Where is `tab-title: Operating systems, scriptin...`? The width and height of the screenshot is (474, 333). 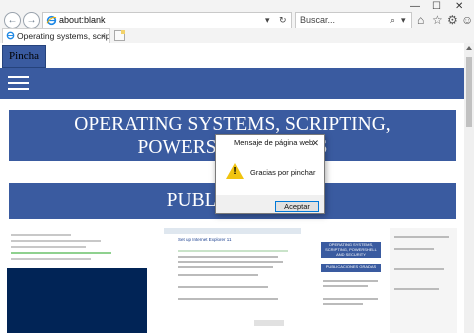
tab-title: Operating systems, scriptin... is located at coordinates (63, 36).